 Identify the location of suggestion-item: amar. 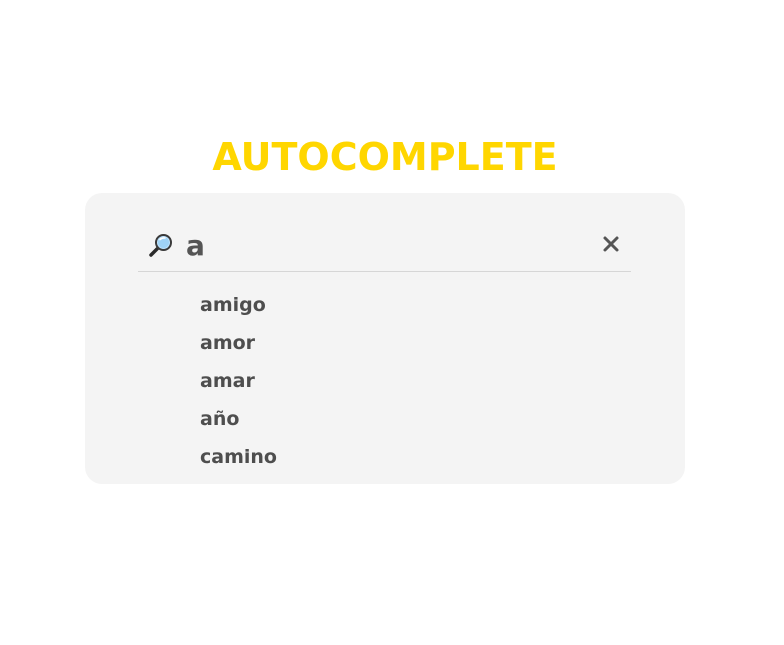
(410, 381).